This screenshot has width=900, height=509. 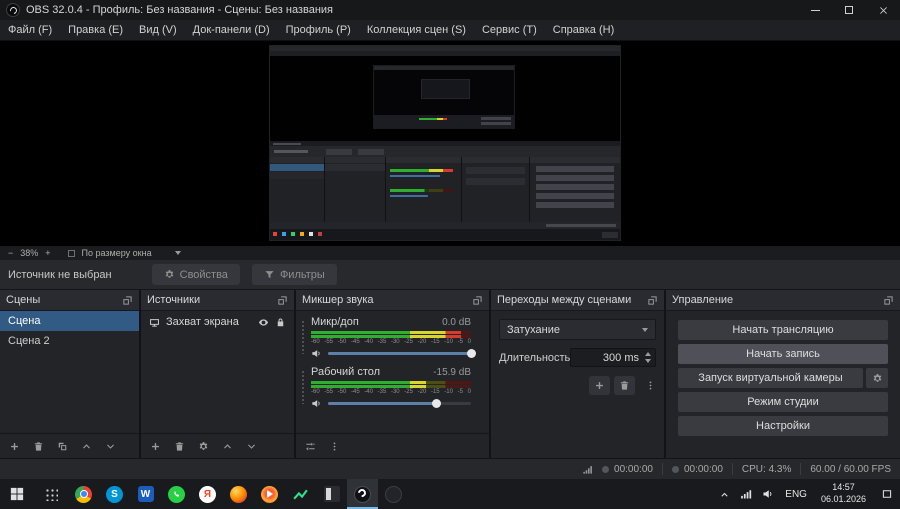 What do you see at coordinates (796, 494) in the screenshot?
I see `language-indicator: ENG` at bounding box center [796, 494].